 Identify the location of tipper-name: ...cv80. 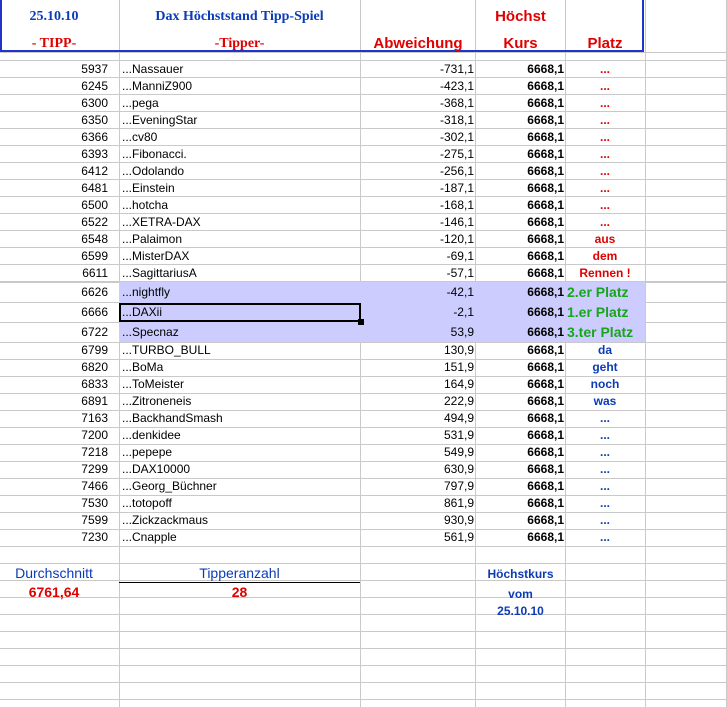
(140, 137).